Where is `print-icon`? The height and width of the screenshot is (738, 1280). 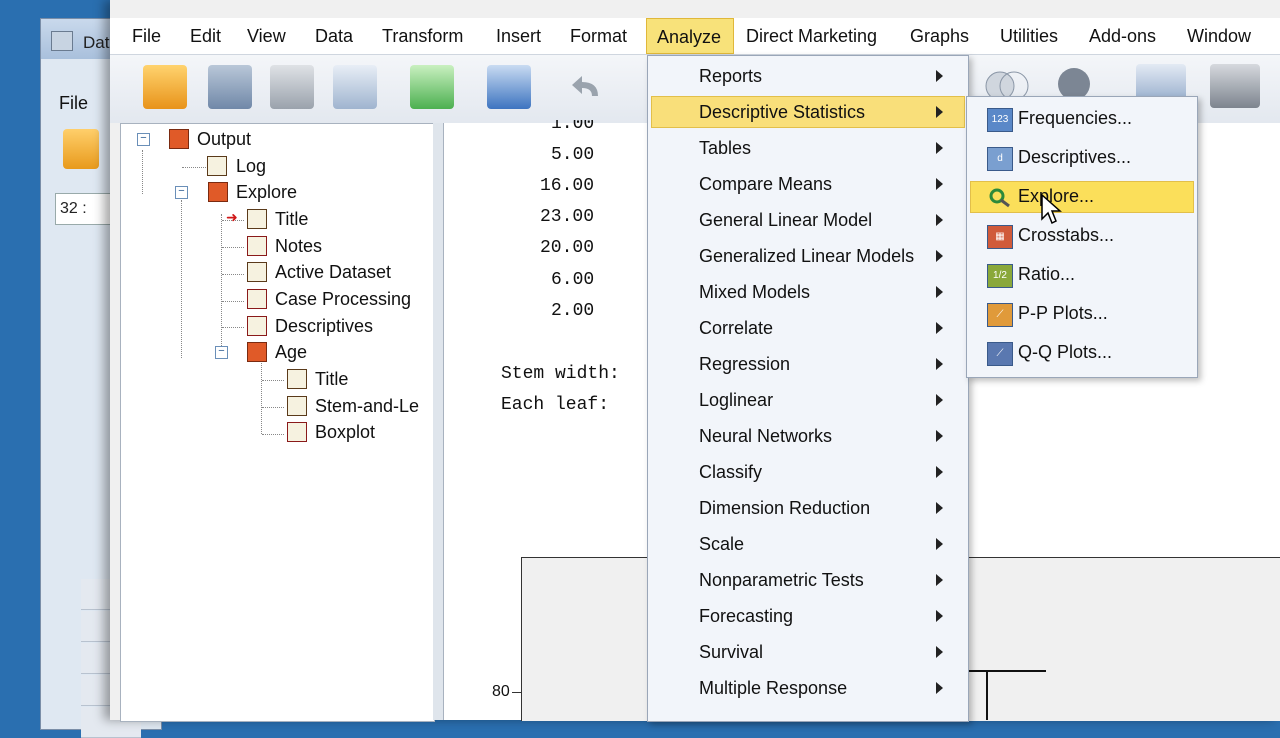 print-icon is located at coordinates (292, 87).